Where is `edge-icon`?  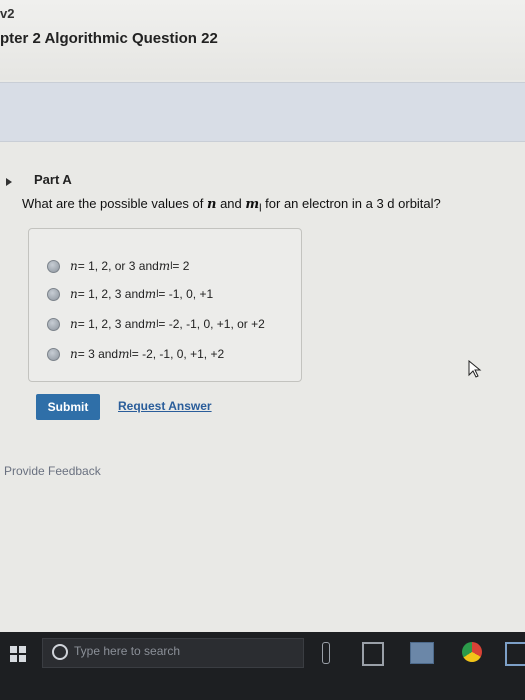
edge-icon is located at coordinates (515, 654).